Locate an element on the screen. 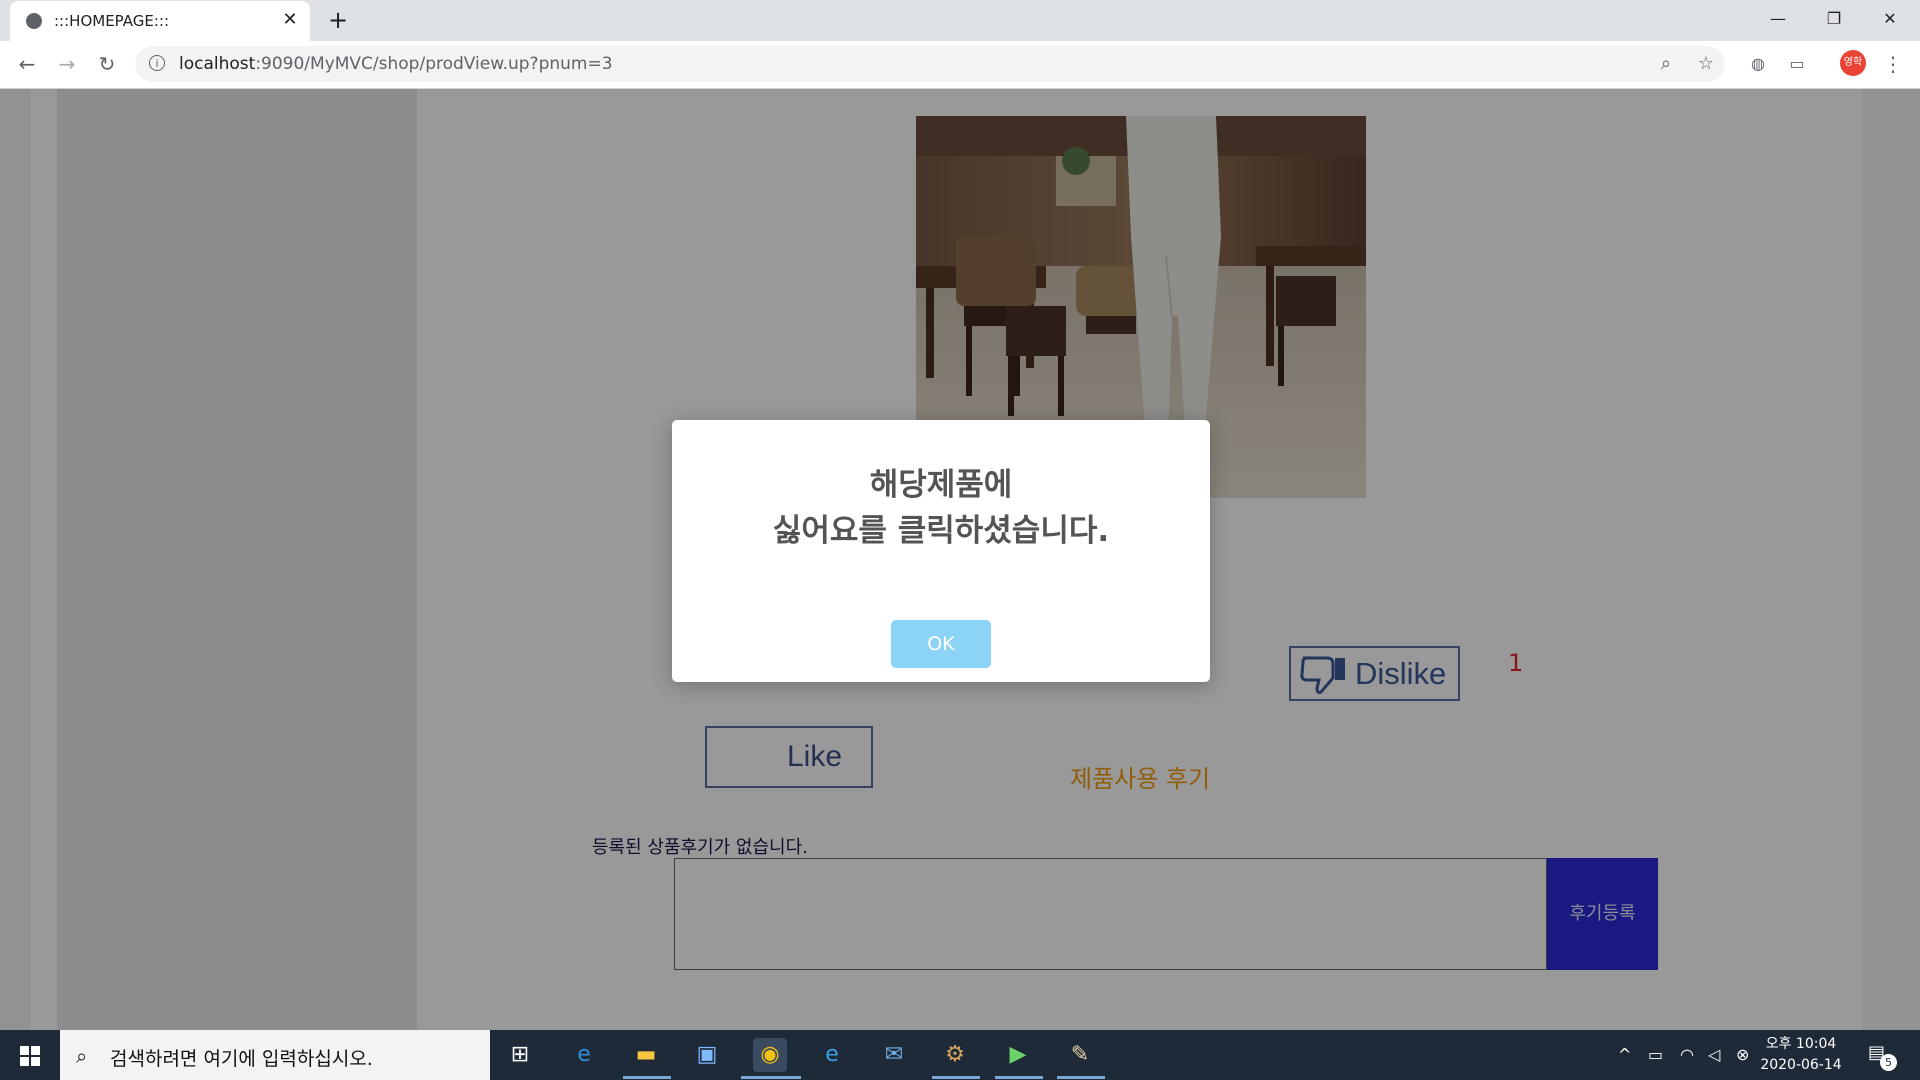 The width and height of the screenshot is (1920, 1080). back-button: ← is located at coordinates (27, 64).